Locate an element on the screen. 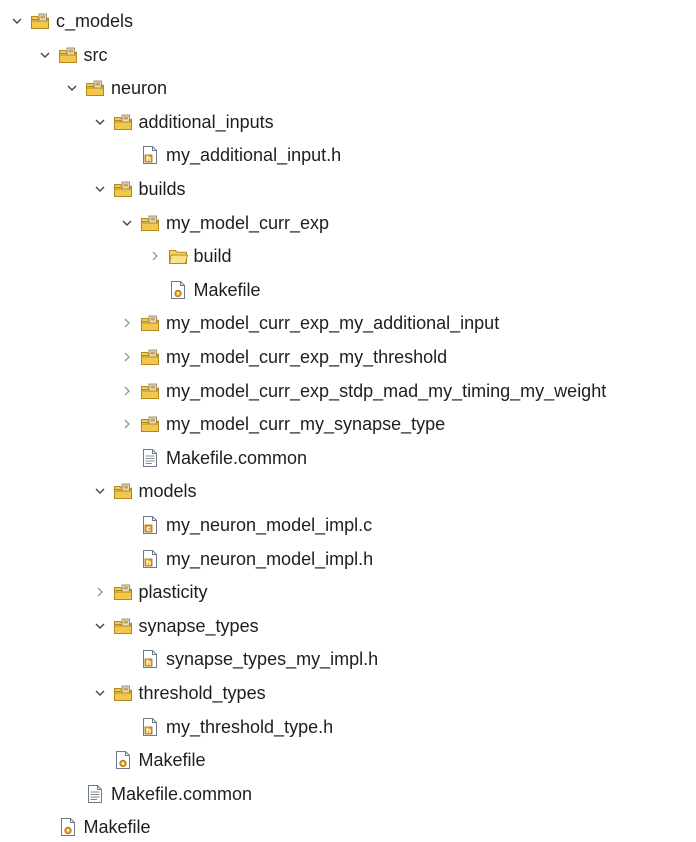 Image resolution: width=696 pixels, height=842 pixels. tree-item-my-model-curr-exp-my-additional-input: my_model_curr_exp_my_additional_input is located at coordinates (348, 323).